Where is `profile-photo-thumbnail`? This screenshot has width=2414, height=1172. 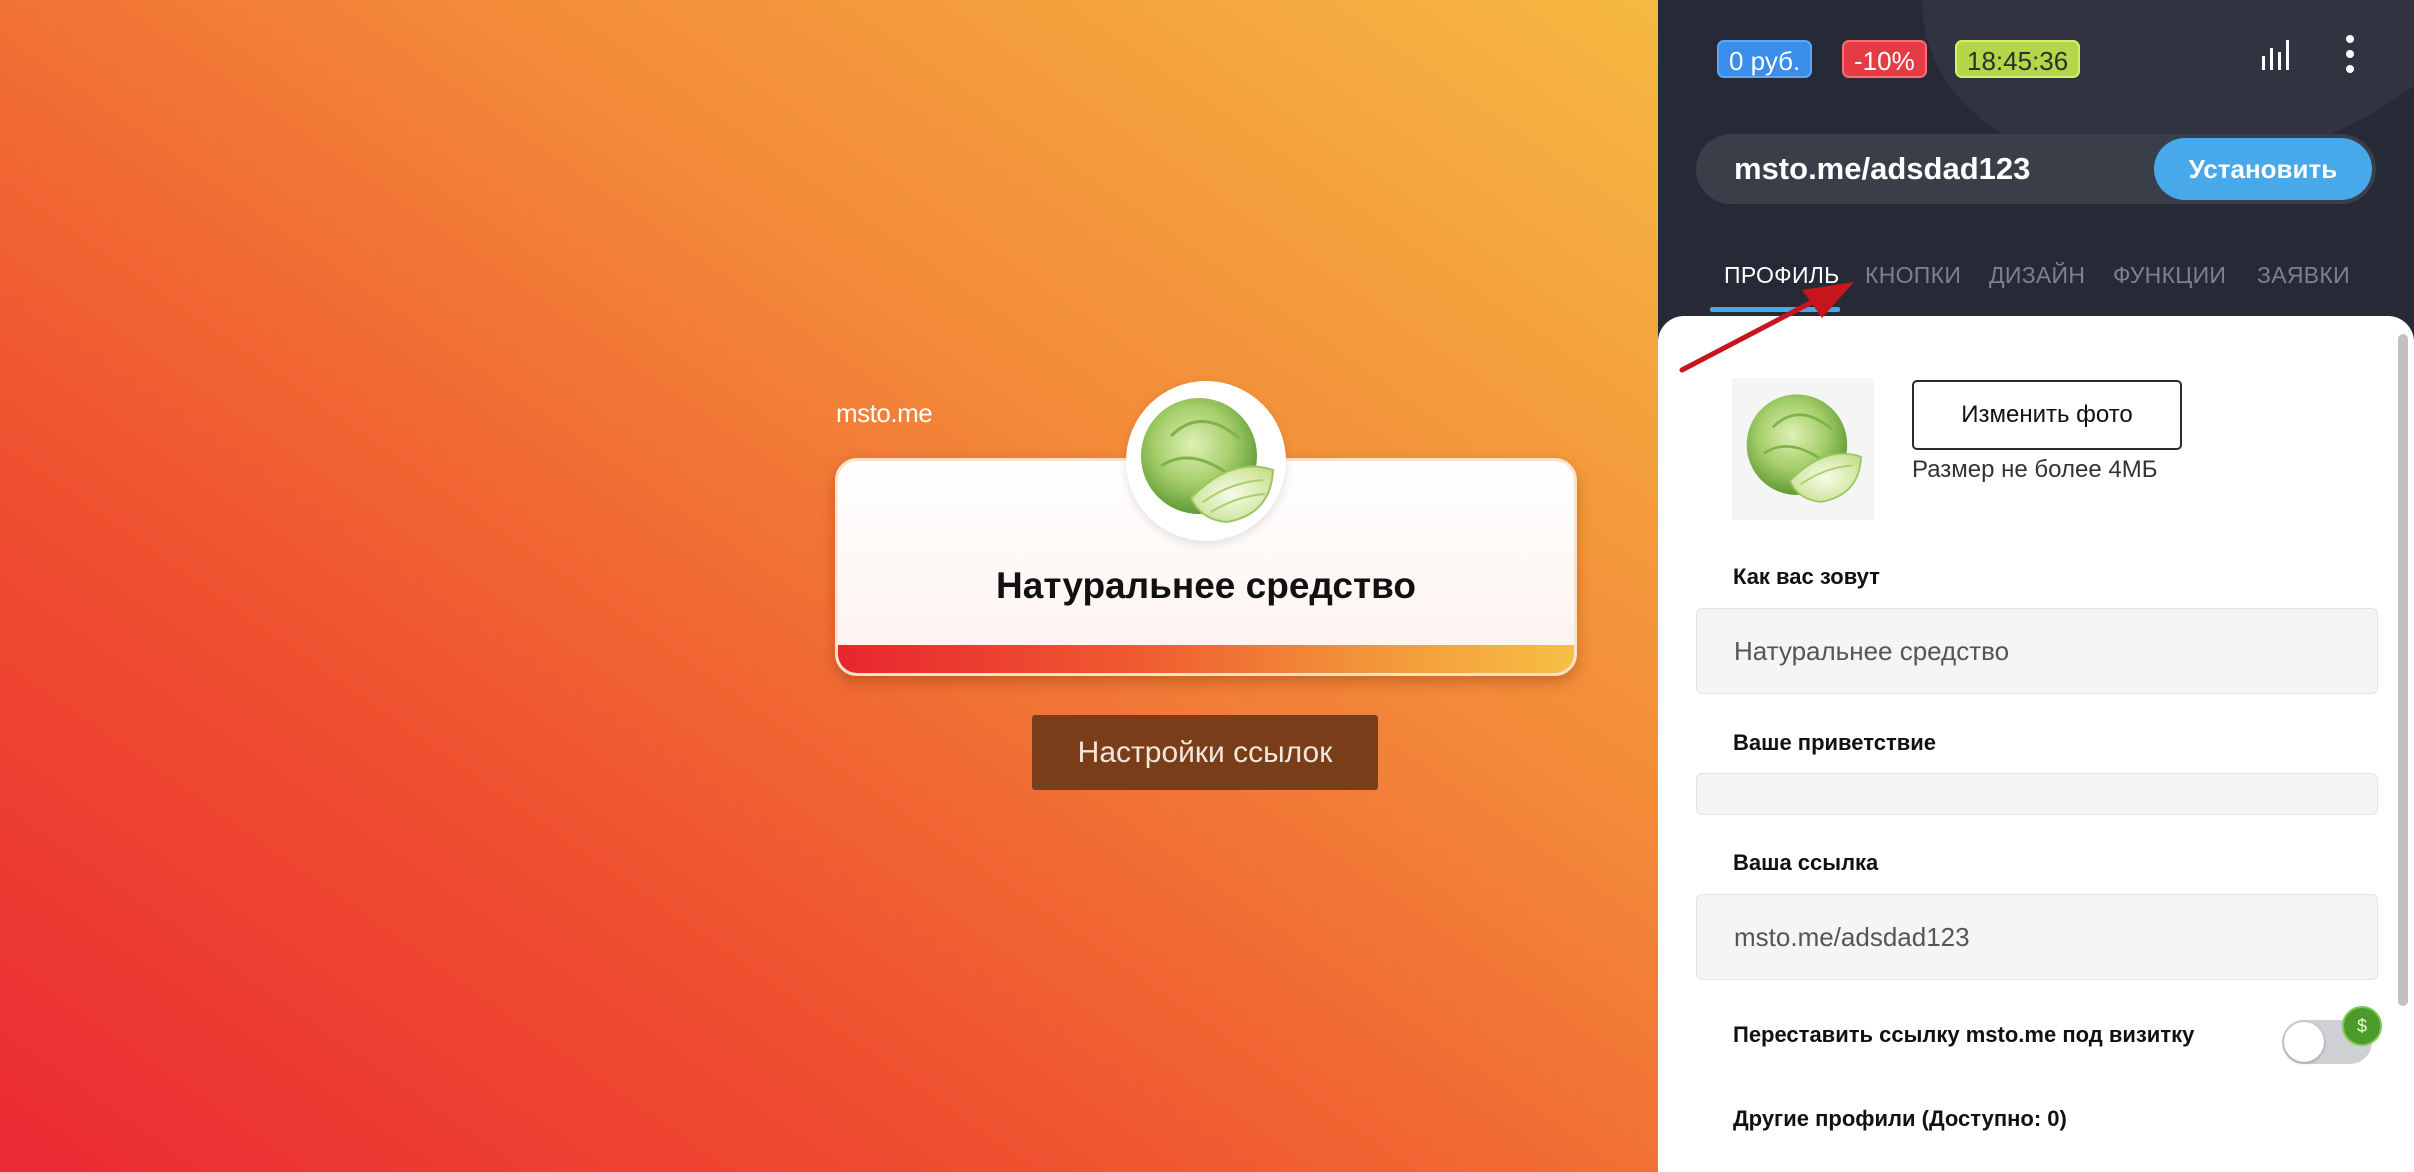
profile-photo-thumbnail is located at coordinates (1803, 449).